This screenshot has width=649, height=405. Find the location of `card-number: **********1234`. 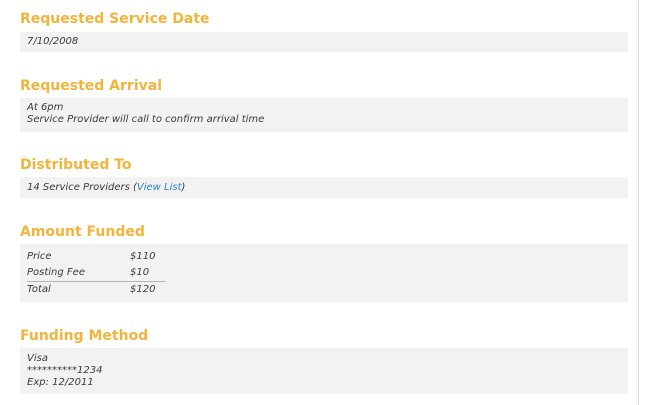

card-number: **********1234 is located at coordinates (65, 370).